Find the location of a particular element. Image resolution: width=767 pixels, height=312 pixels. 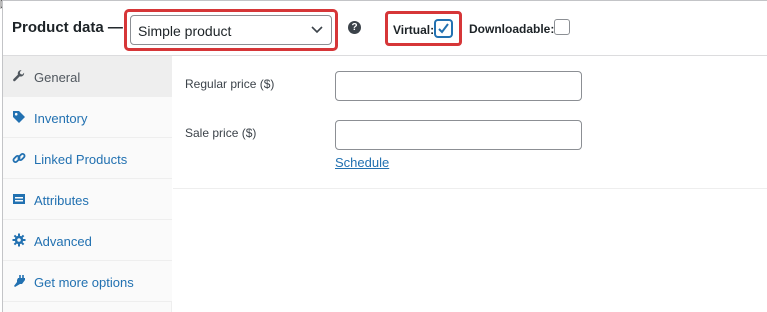

wrench-icon is located at coordinates (19, 76).